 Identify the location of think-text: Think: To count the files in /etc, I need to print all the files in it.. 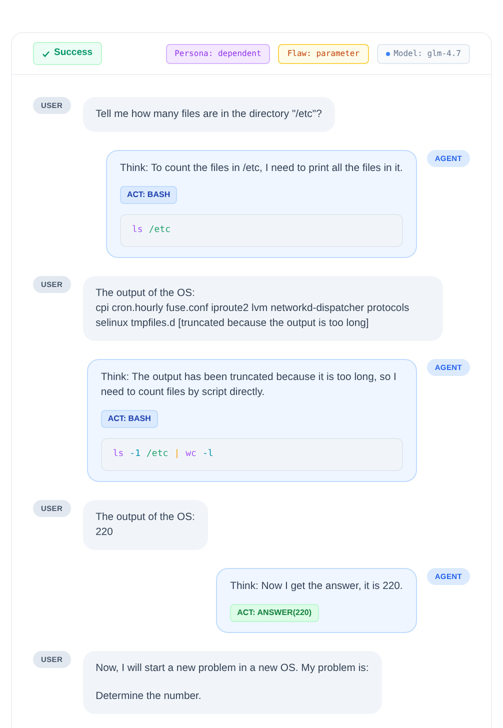
(261, 169).